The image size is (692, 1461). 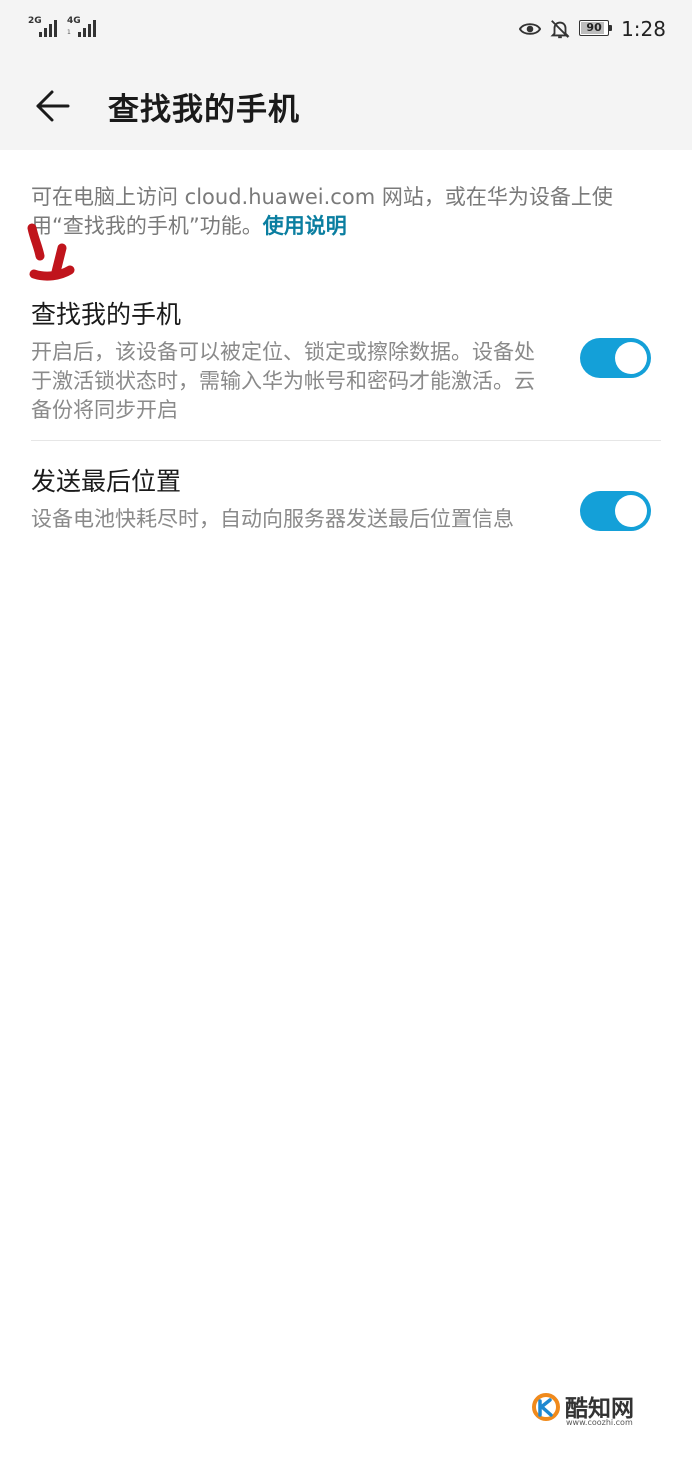 I want to click on watermark: 酷知网 www.coozhi.com, so click(x=595, y=1410).